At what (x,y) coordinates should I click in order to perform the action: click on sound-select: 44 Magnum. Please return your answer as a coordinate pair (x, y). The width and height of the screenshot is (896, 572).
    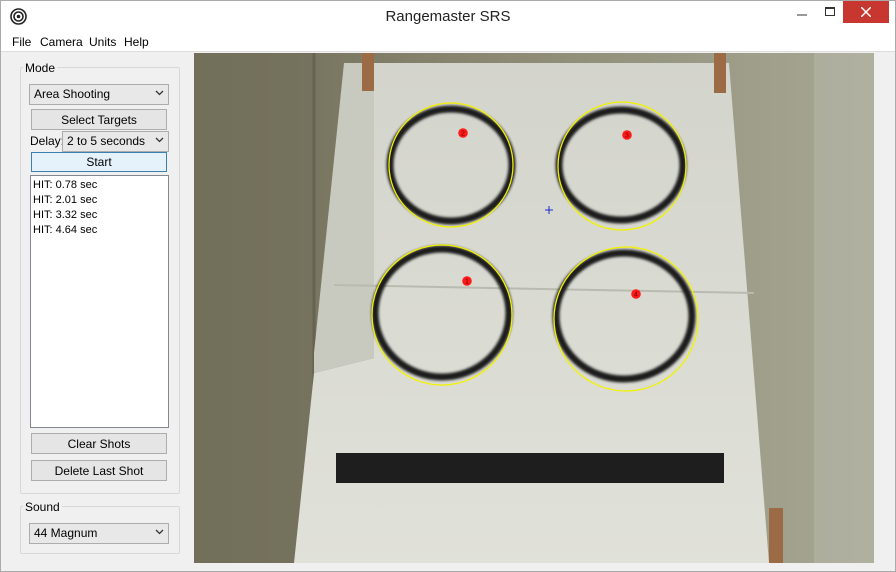
    Looking at the image, I should click on (99, 533).